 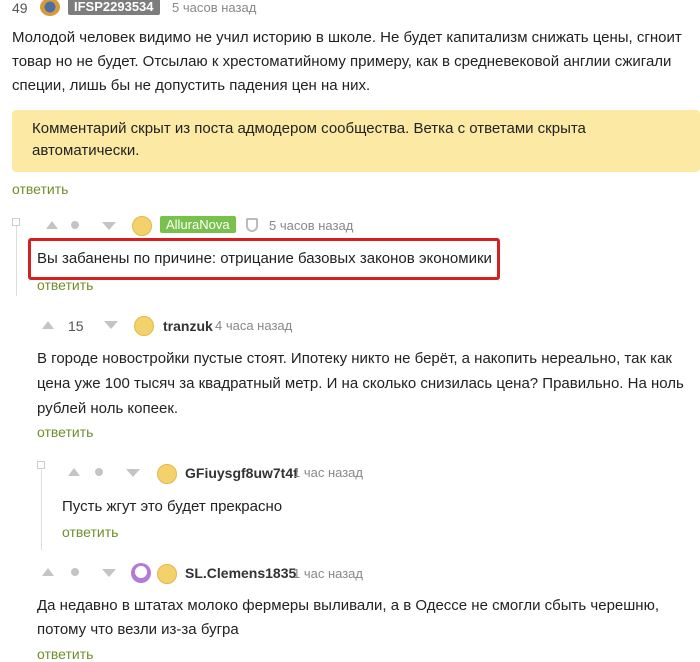 I want to click on comment-score: 49, so click(x=20, y=8).